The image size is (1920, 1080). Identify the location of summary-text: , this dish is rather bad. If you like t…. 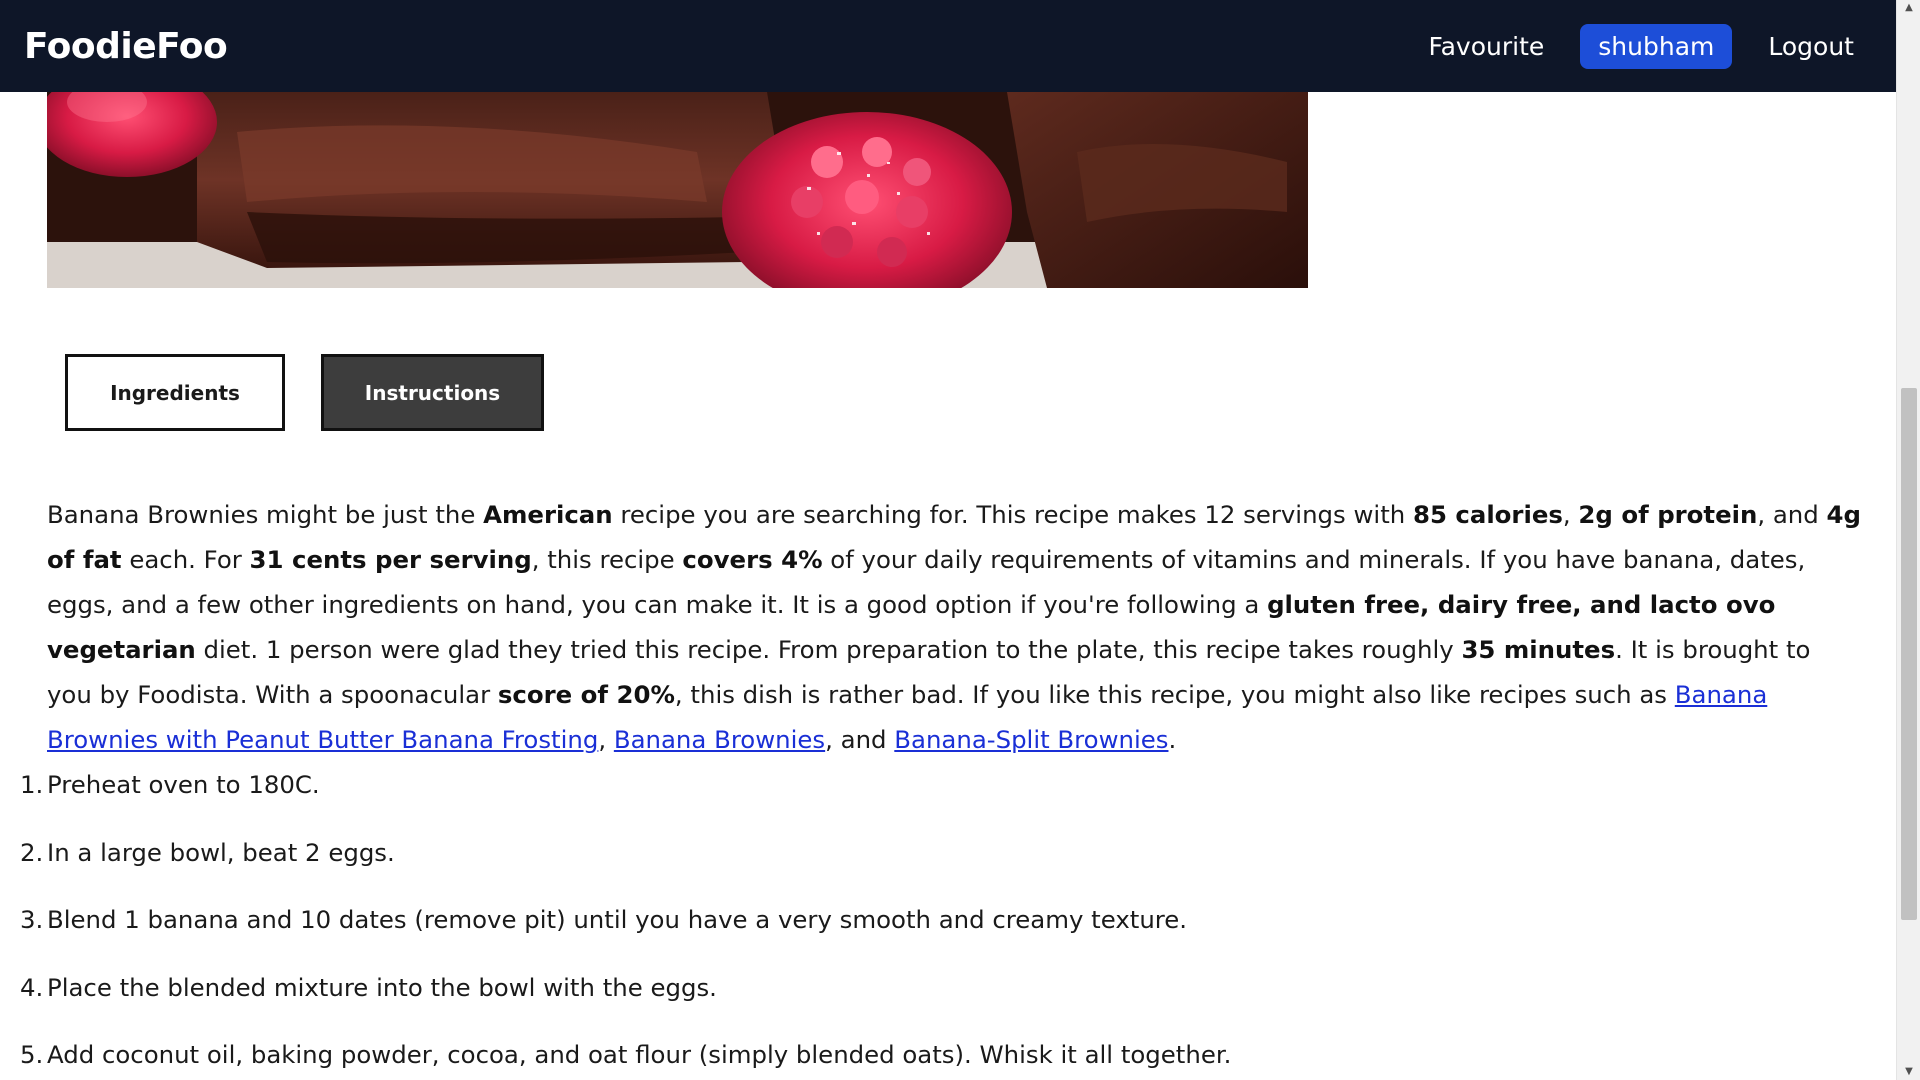
(1174, 694).